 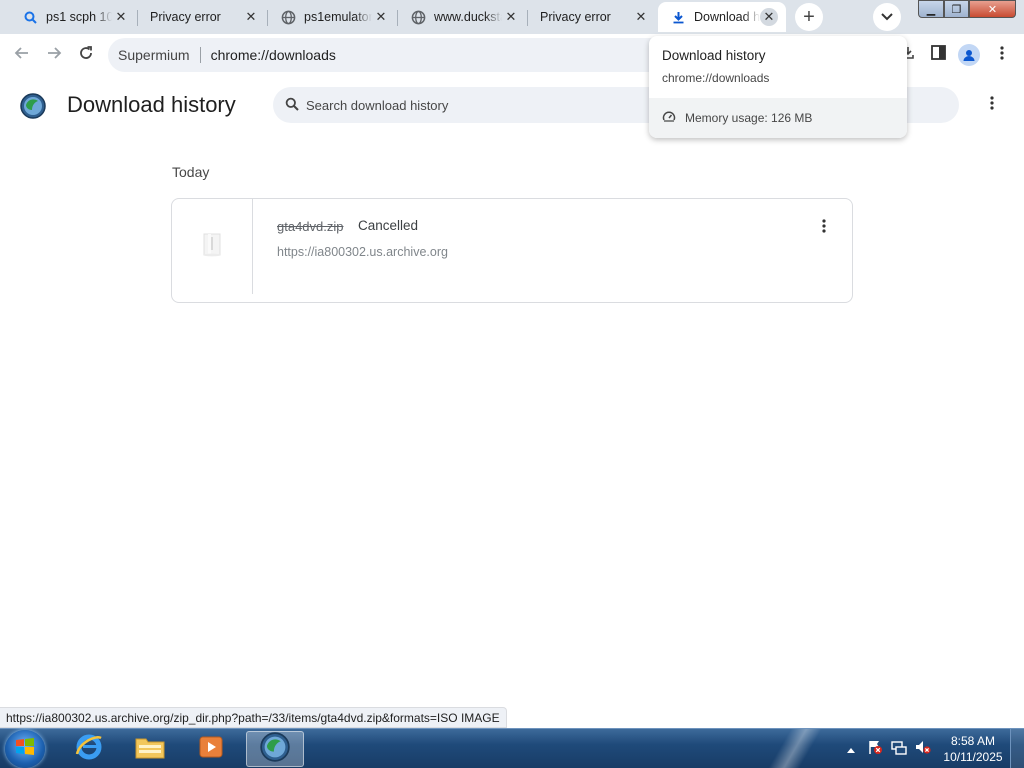 I want to click on network-icon, so click(x=899, y=749).